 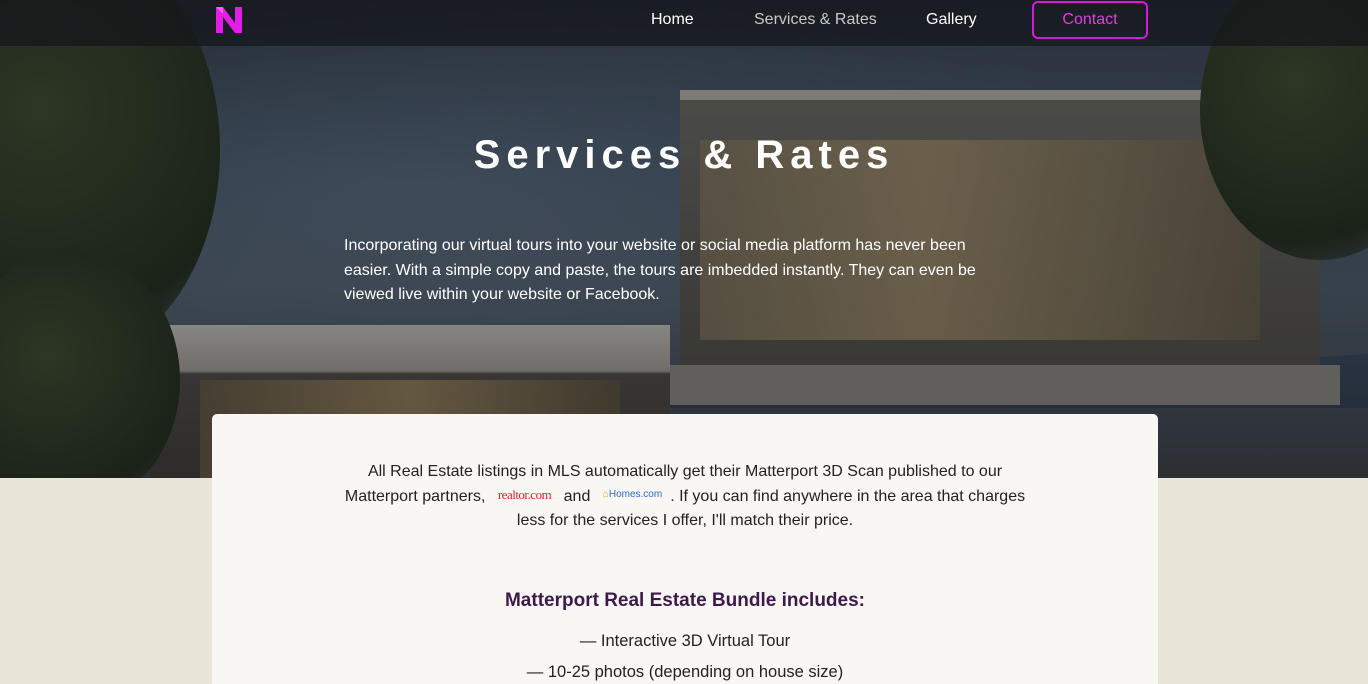 I want to click on top-navigation: Home Services & Rates Gallery Contact, so click(x=684, y=23).